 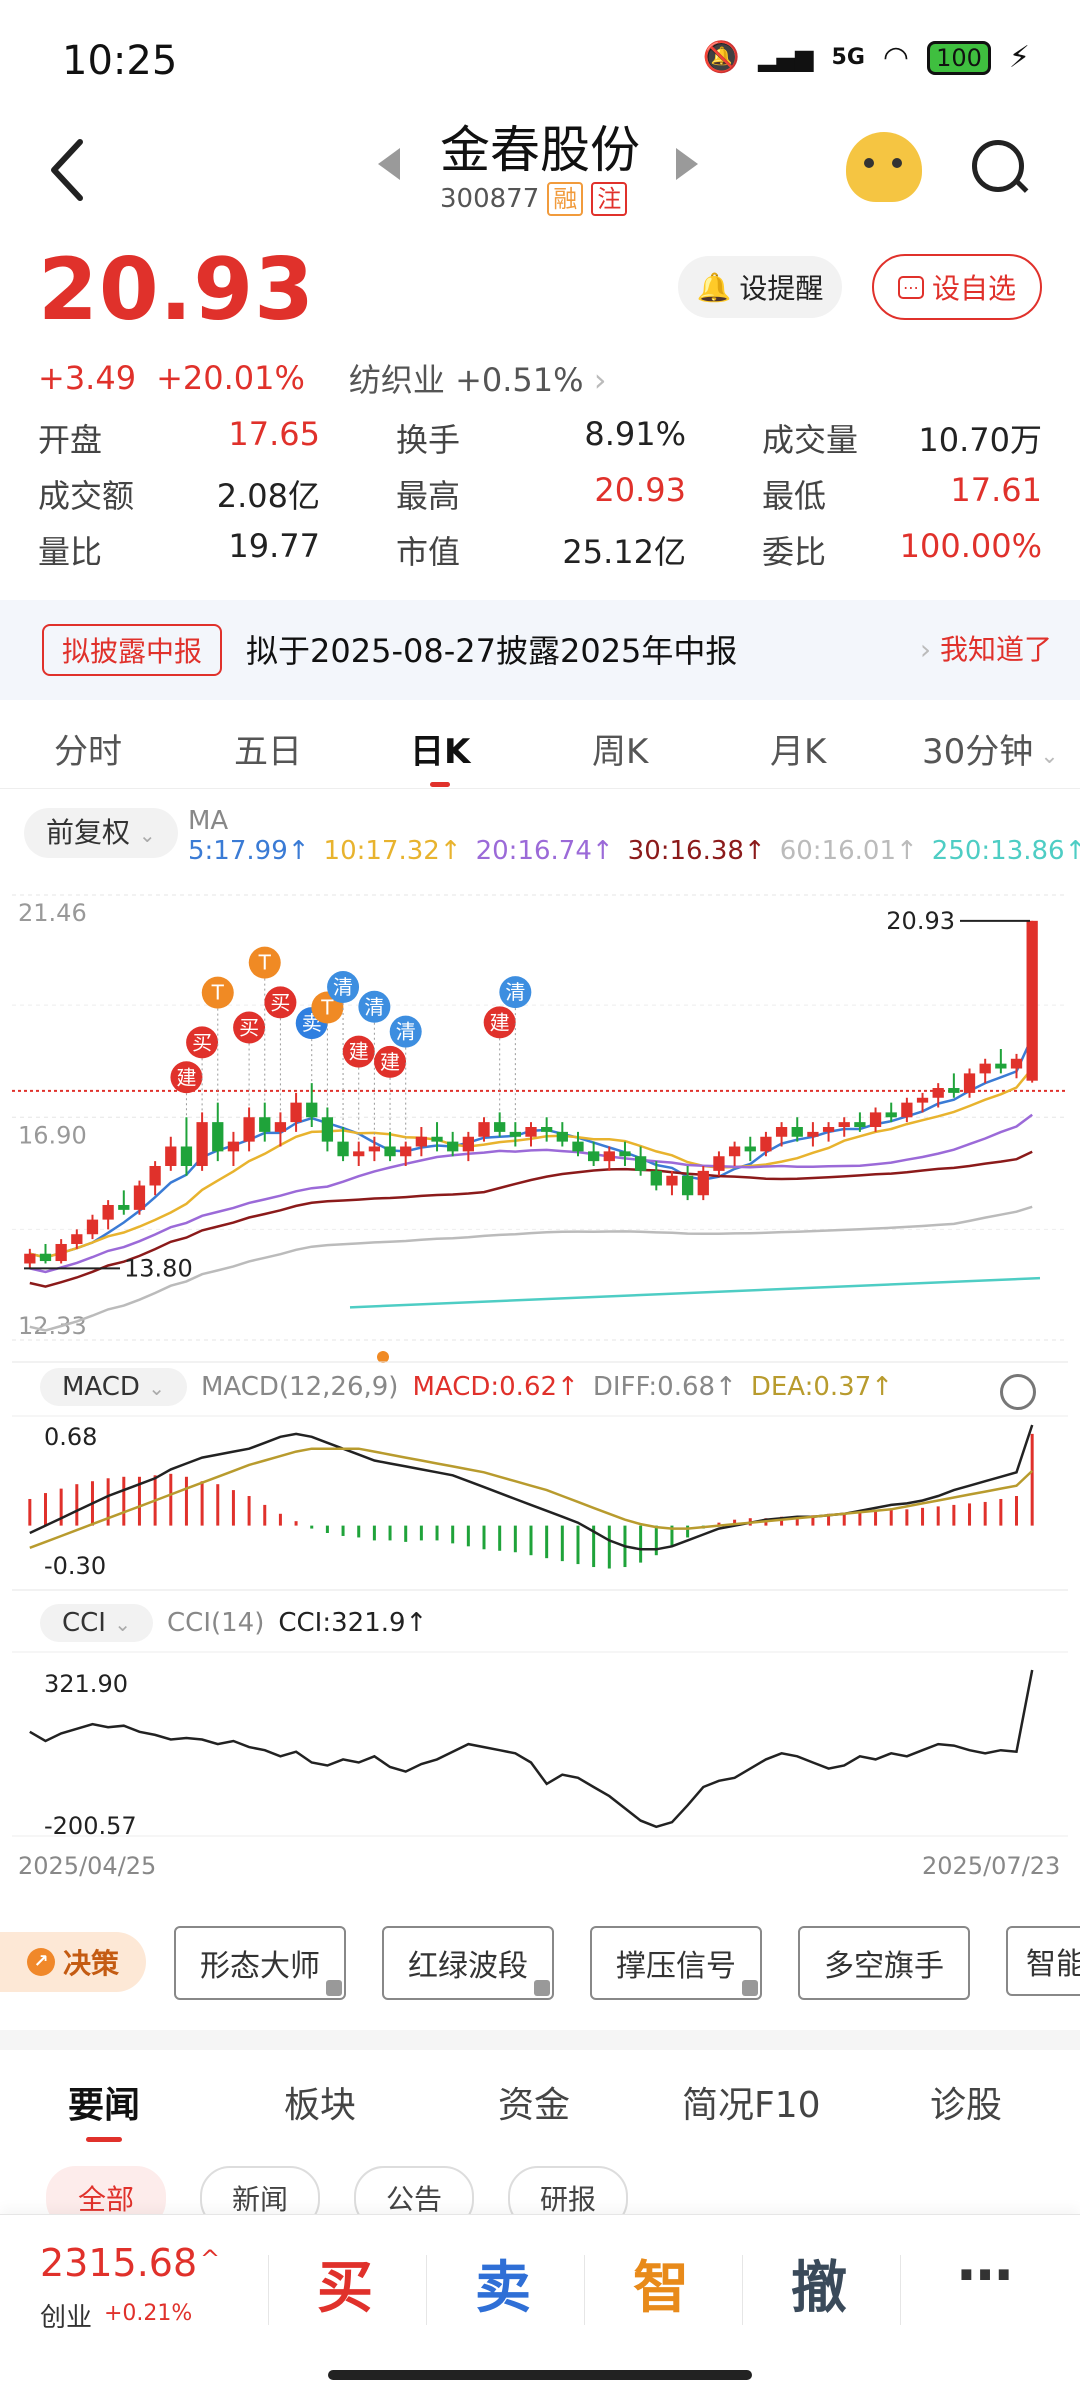 I want to click on quote-cell: 开盘 17.65, so click(x=179, y=438).